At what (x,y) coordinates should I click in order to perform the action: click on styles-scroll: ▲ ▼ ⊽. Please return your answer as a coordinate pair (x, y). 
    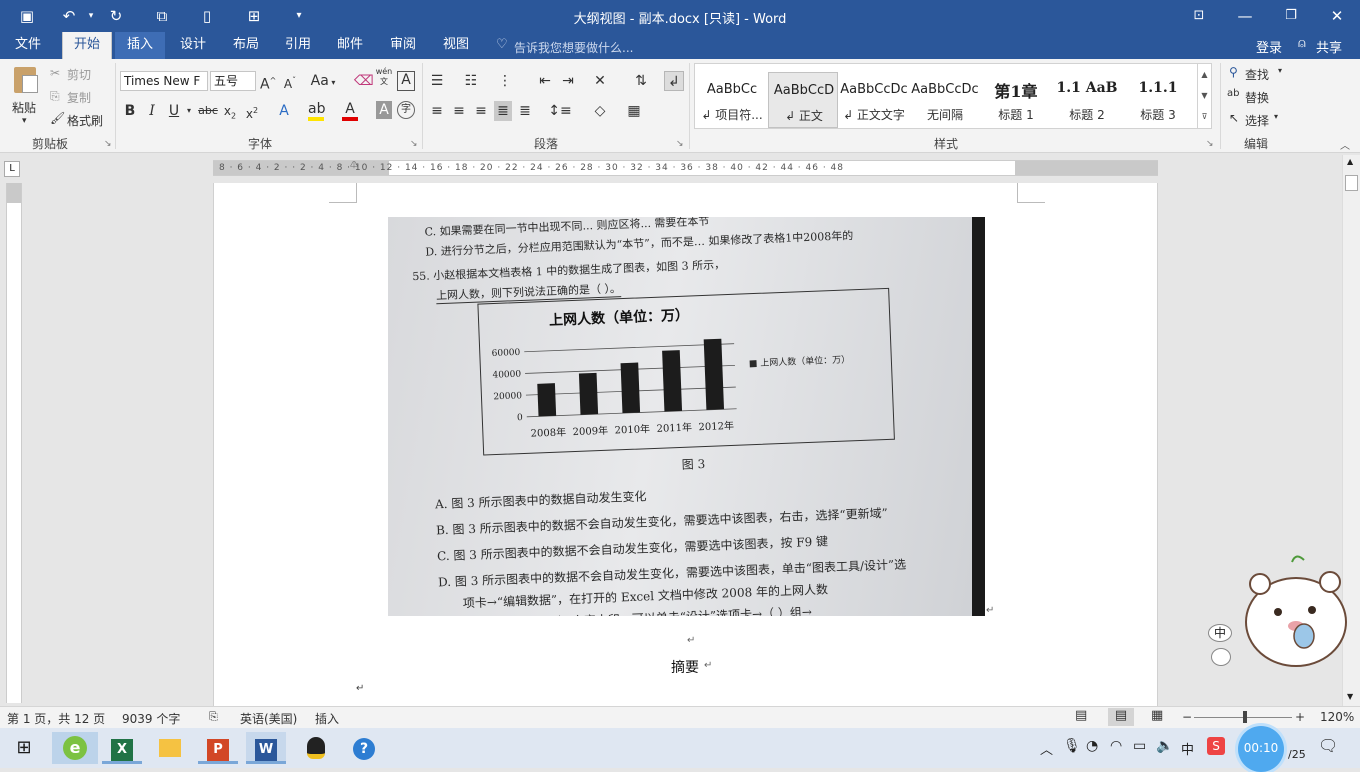
    Looking at the image, I should click on (1204, 96).